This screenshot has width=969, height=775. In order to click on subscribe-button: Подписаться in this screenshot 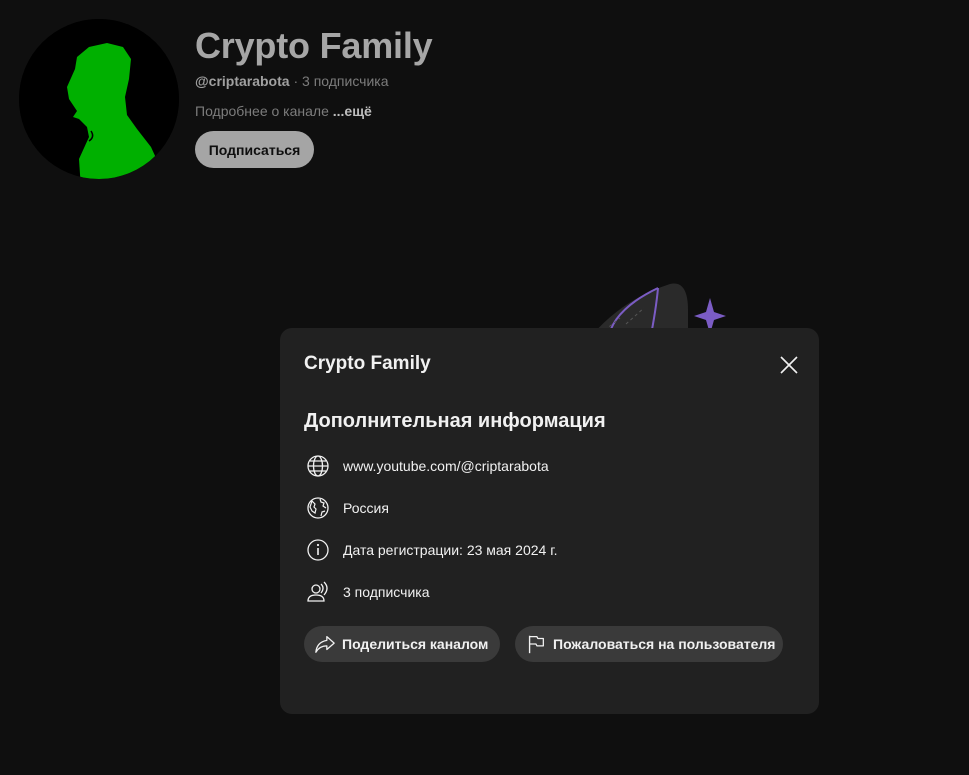, I will do `click(254, 149)`.